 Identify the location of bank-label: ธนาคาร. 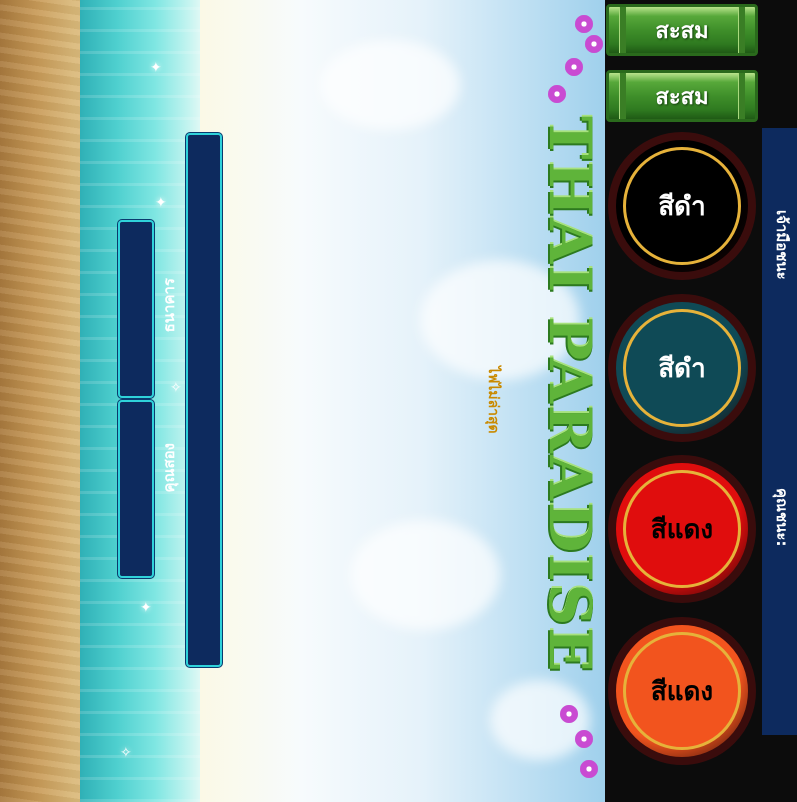
(169, 305).